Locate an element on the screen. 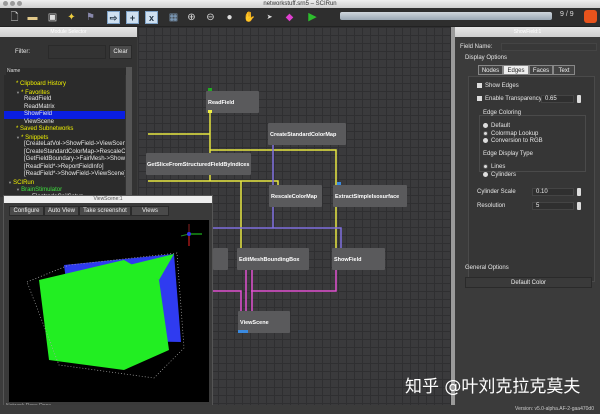 The height and width of the screenshot is (414, 600). auto-view-button: Auto View is located at coordinates (61, 211).